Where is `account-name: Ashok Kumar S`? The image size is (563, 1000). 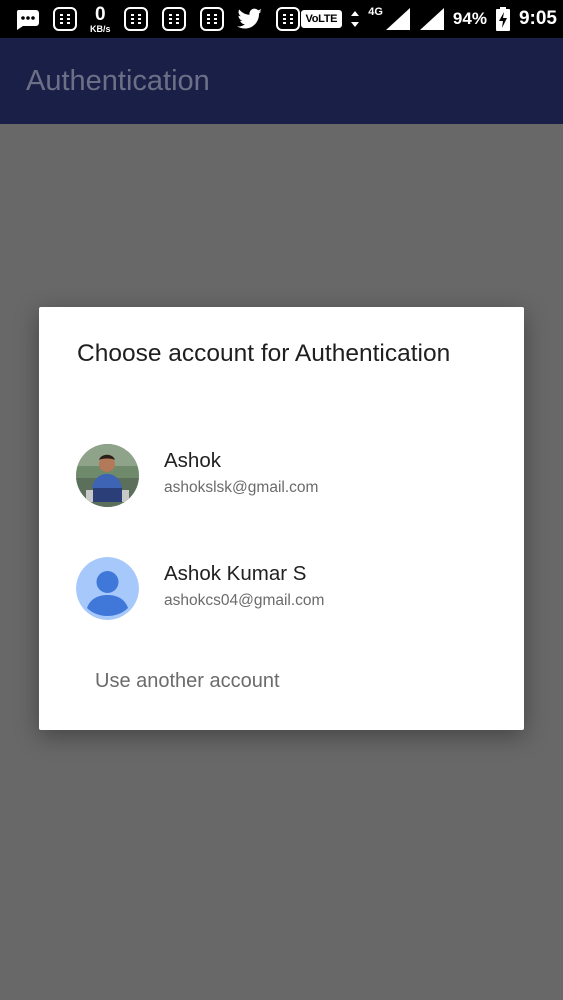 account-name: Ashok Kumar S is located at coordinates (235, 573).